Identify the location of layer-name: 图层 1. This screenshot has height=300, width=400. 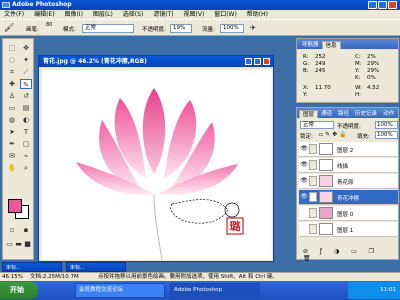
(345, 231).